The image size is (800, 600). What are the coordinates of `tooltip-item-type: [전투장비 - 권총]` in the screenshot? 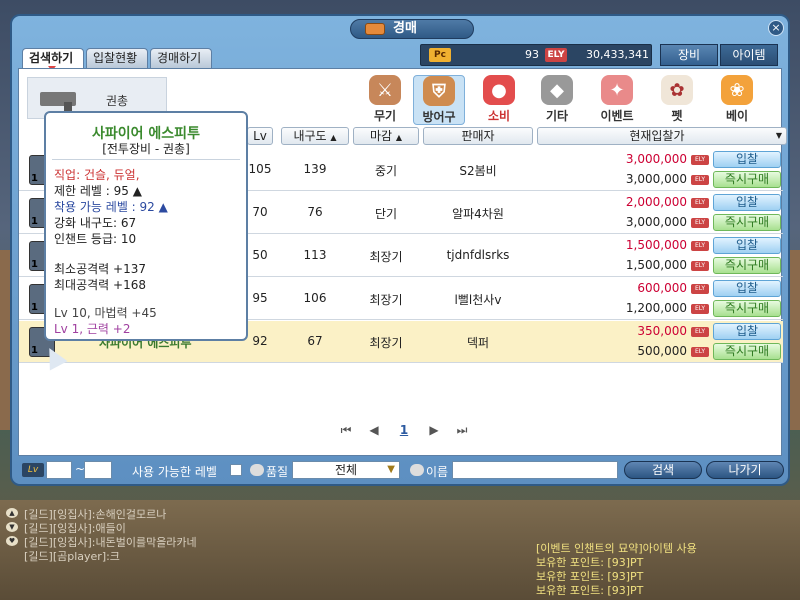 It's located at (146, 149).